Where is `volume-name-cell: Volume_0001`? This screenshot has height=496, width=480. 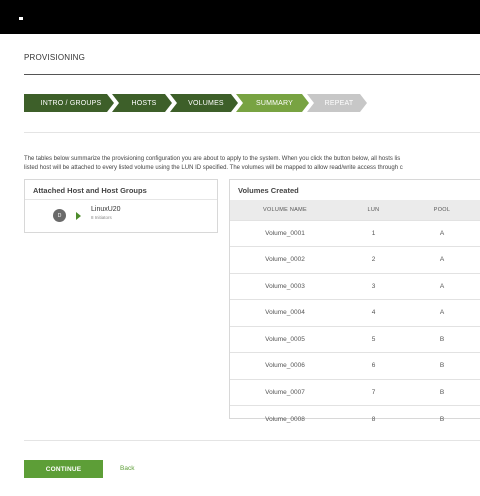 volume-name-cell: Volume_0001 is located at coordinates (285, 233).